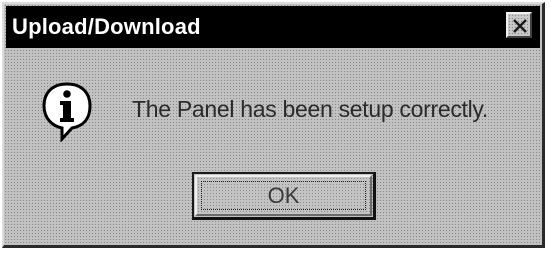 Image resolution: width=551 pixels, height=256 pixels. What do you see at coordinates (67, 112) in the screenshot?
I see `info-icon` at bounding box center [67, 112].